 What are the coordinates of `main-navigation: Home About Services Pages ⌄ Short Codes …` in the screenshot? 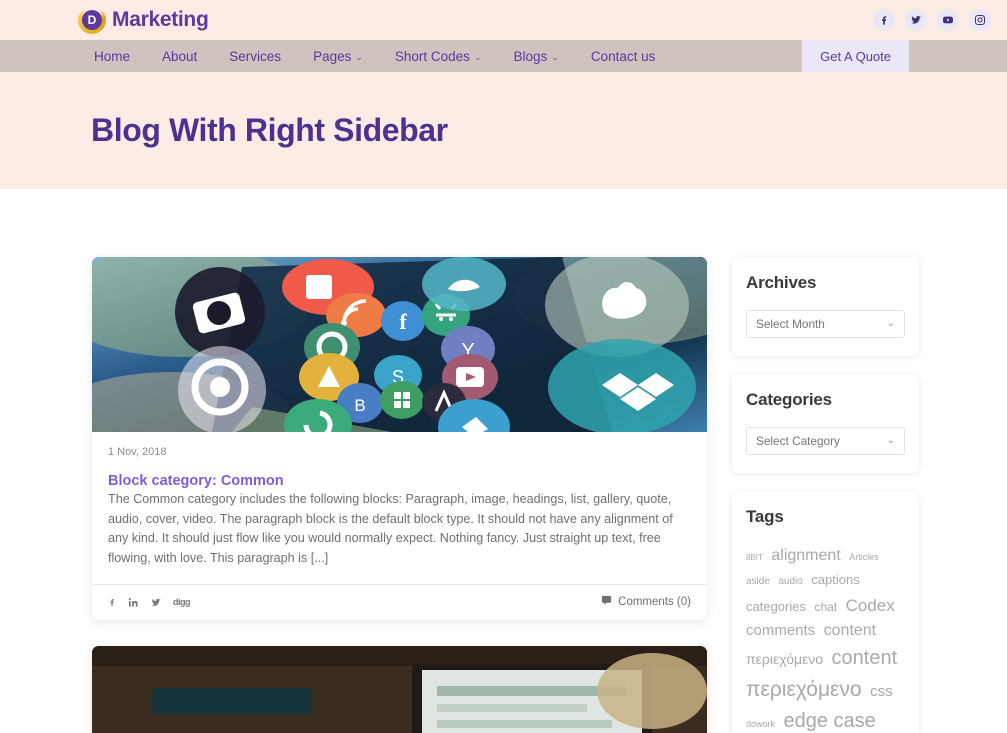 It's located at (503, 56).